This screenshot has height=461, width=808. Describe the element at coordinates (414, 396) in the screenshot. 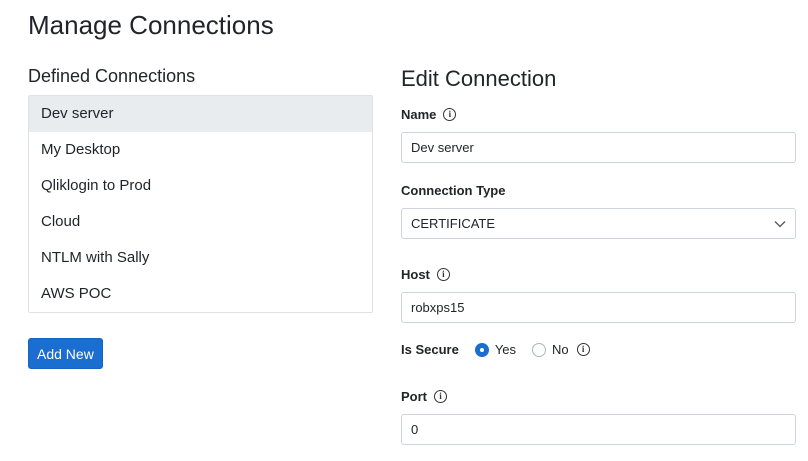

I see `port-label: Port` at that location.